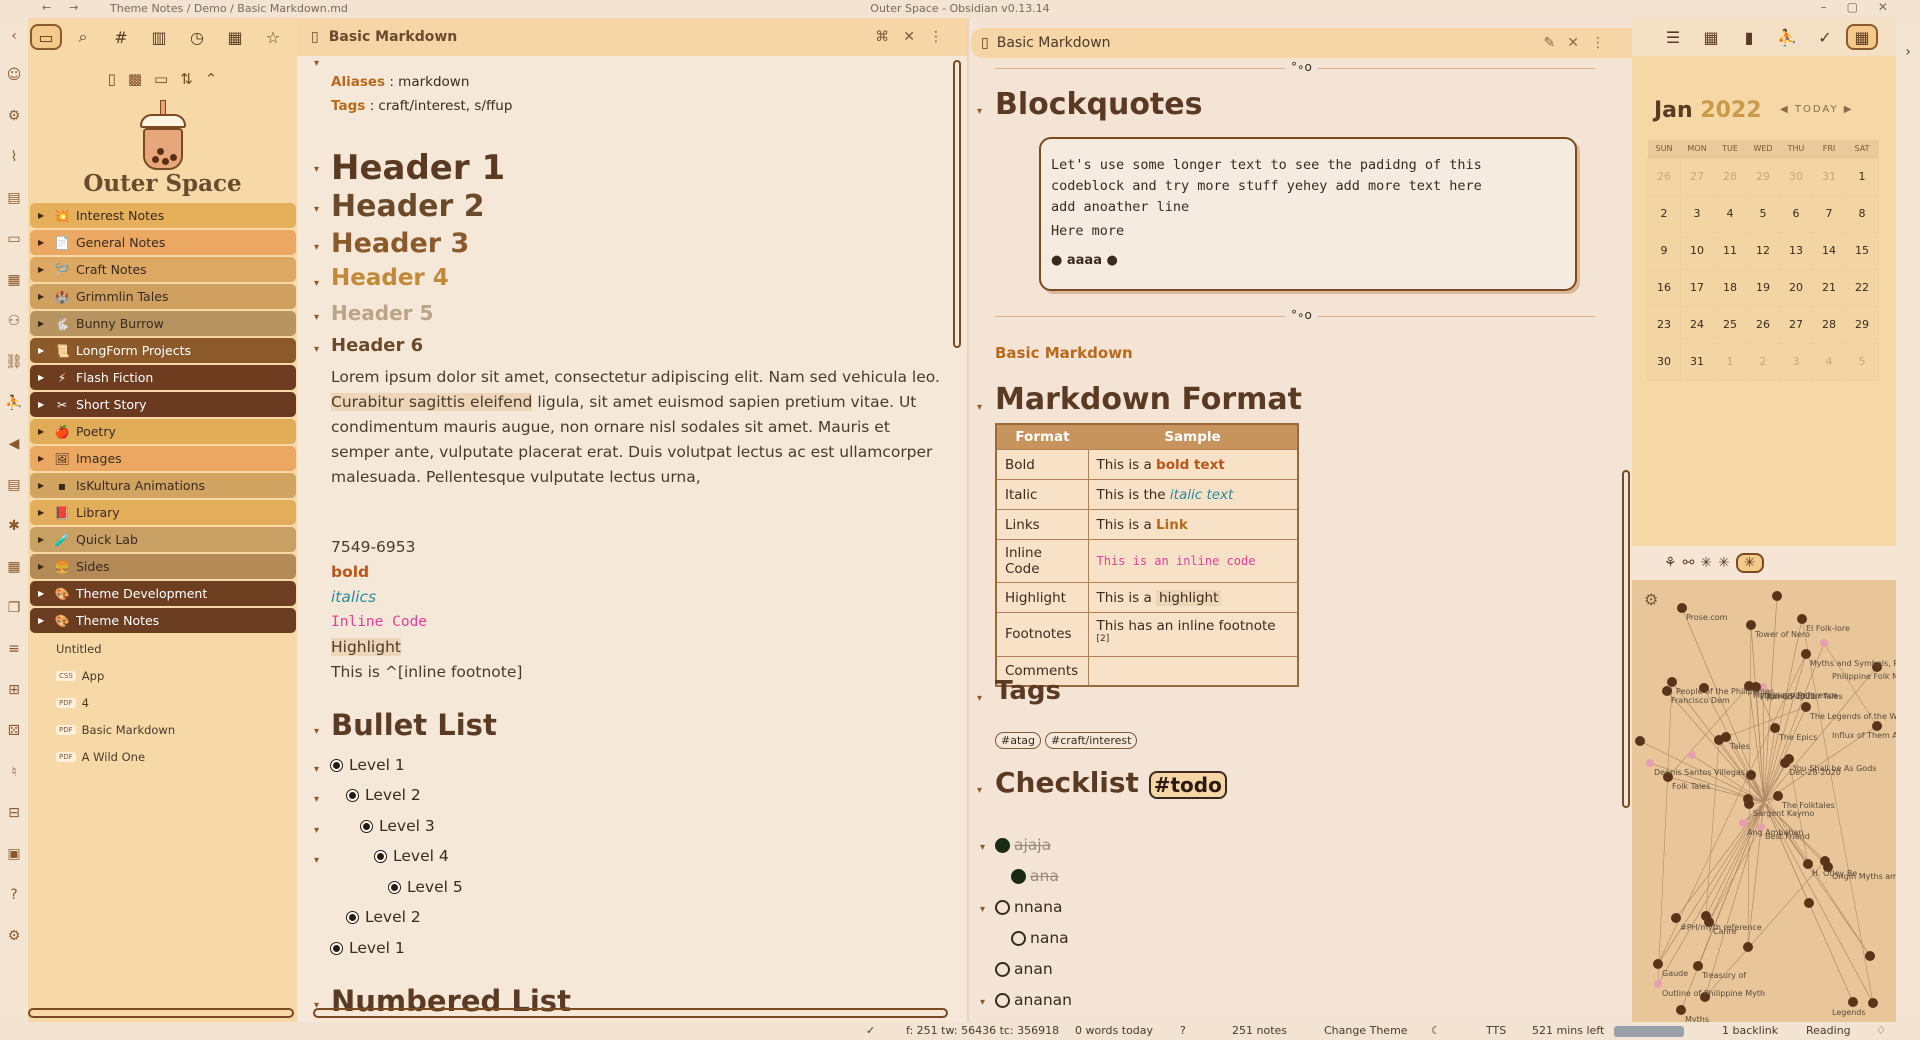 The height and width of the screenshot is (1040, 1920). Describe the element at coordinates (14, 361) in the screenshot. I see `link-icon: ⛓` at that location.